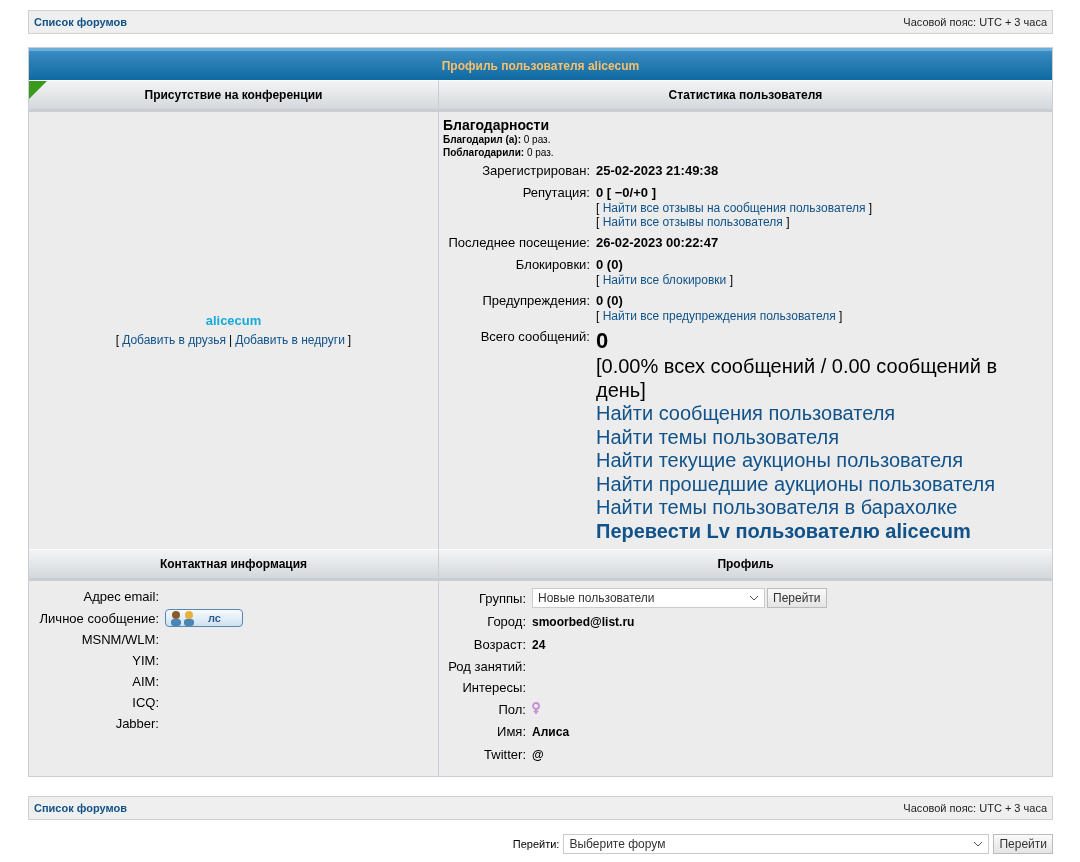 This screenshot has width=1080, height=862. I want to click on field-value: smoorbed@list.ru, so click(583, 622).